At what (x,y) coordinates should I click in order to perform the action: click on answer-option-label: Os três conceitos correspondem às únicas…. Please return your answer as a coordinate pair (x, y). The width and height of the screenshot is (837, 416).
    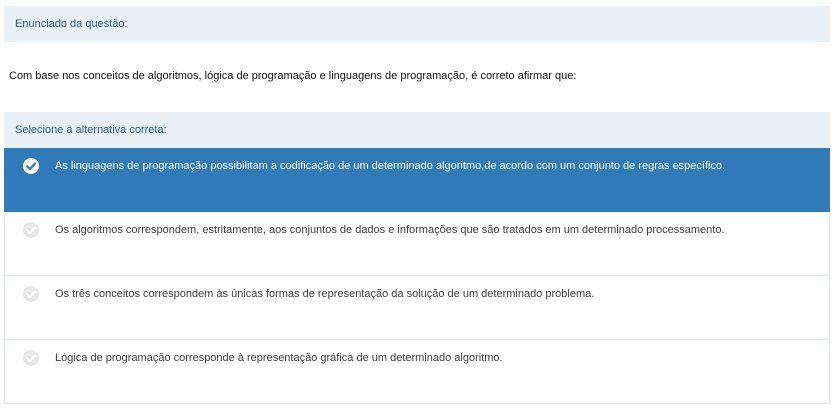
    Looking at the image, I should click on (325, 294).